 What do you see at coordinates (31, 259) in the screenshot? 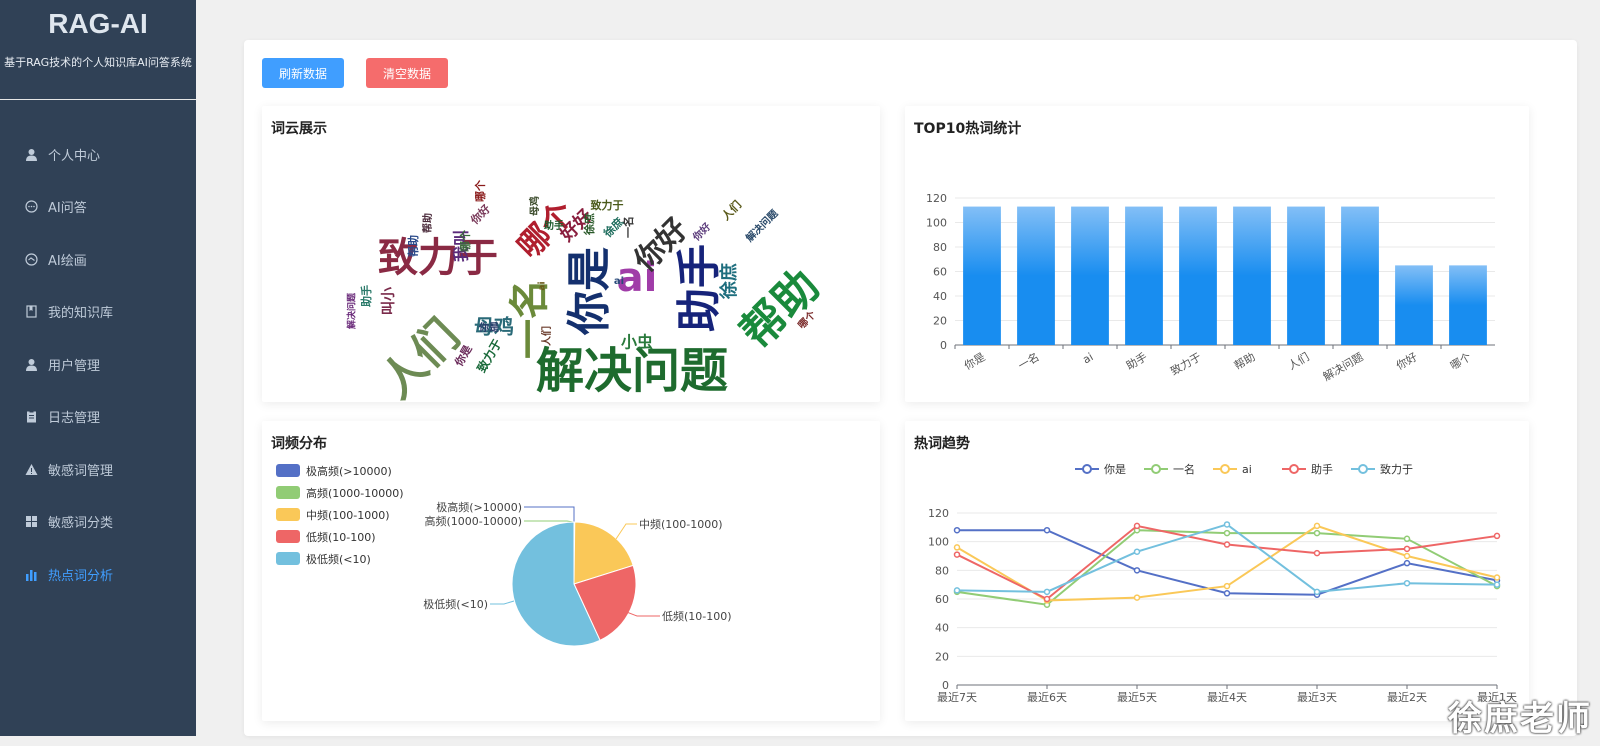
I see `palette-icon` at bounding box center [31, 259].